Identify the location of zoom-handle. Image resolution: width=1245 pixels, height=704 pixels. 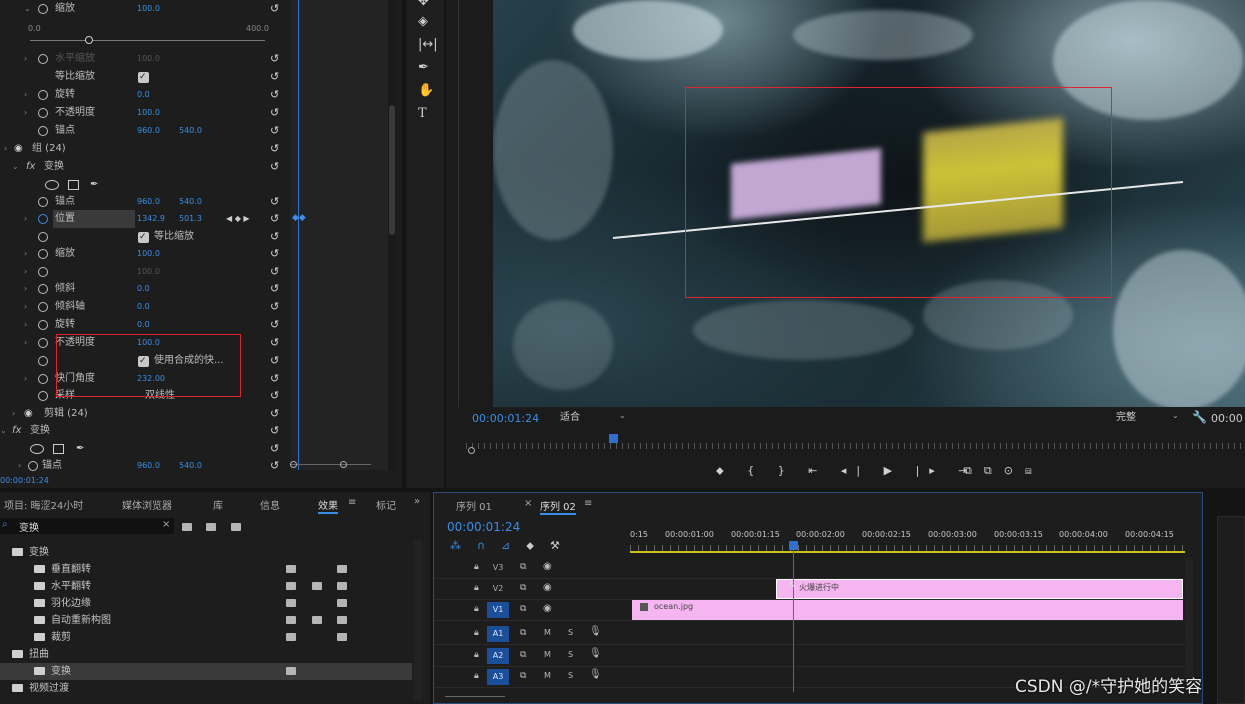
(471, 450).